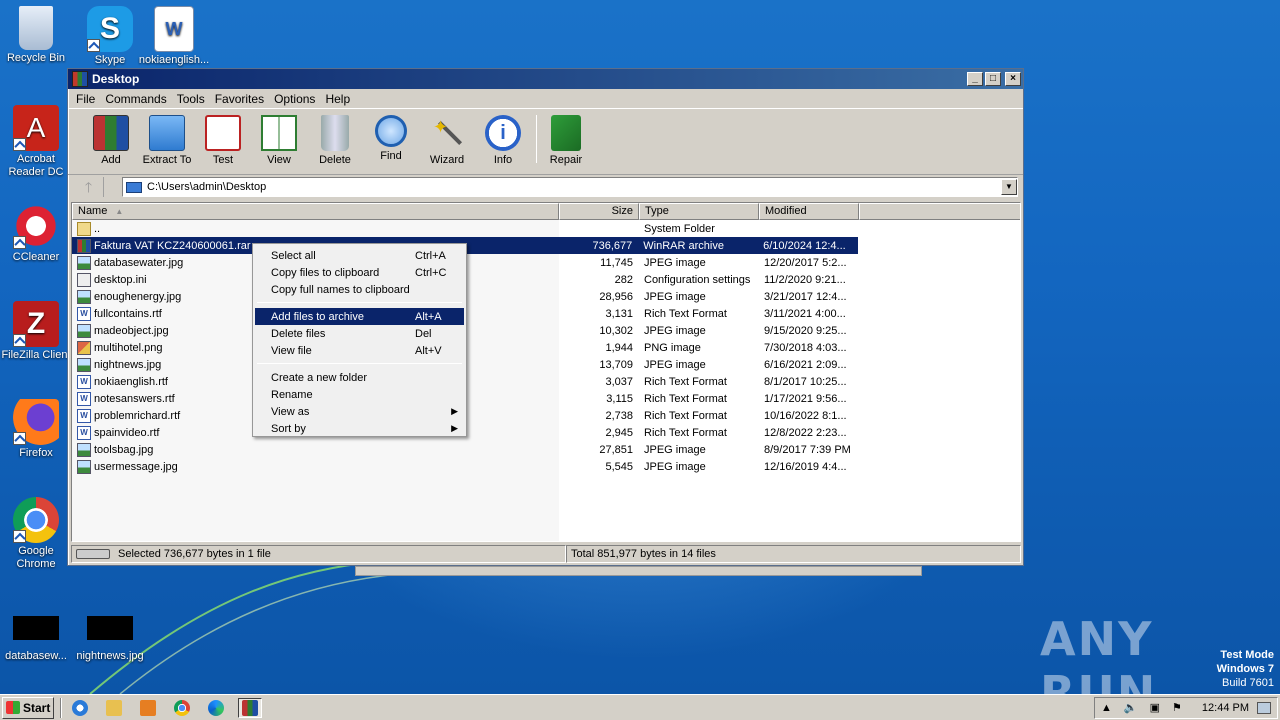 Image resolution: width=1280 pixels, height=720 pixels. I want to click on menu-help: Help, so click(337, 99).